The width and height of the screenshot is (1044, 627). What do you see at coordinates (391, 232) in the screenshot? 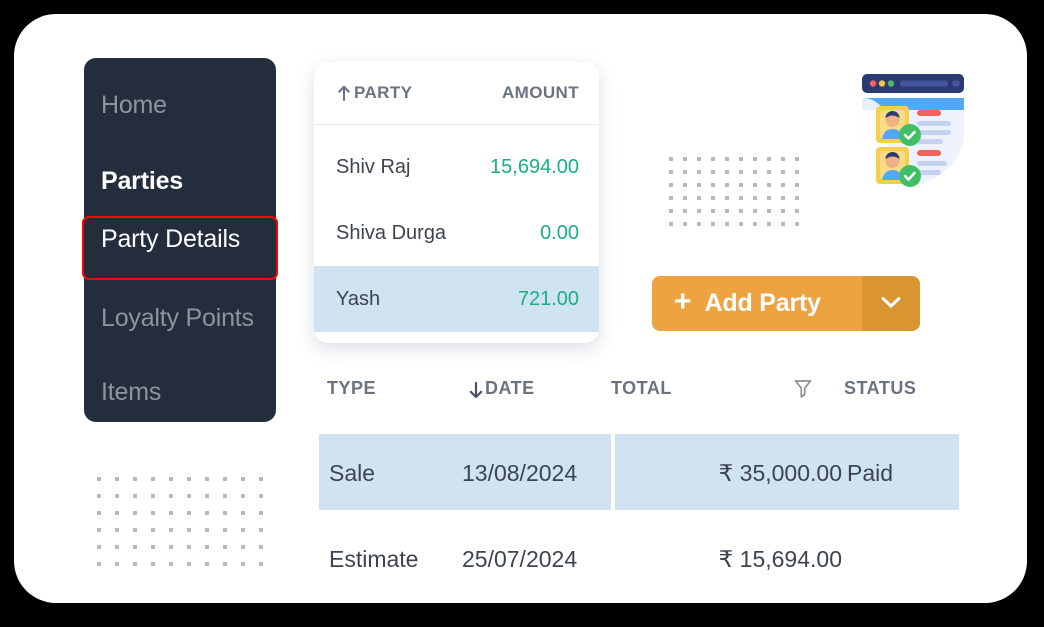
I see `party-name: Shiva Durga` at bounding box center [391, 232].